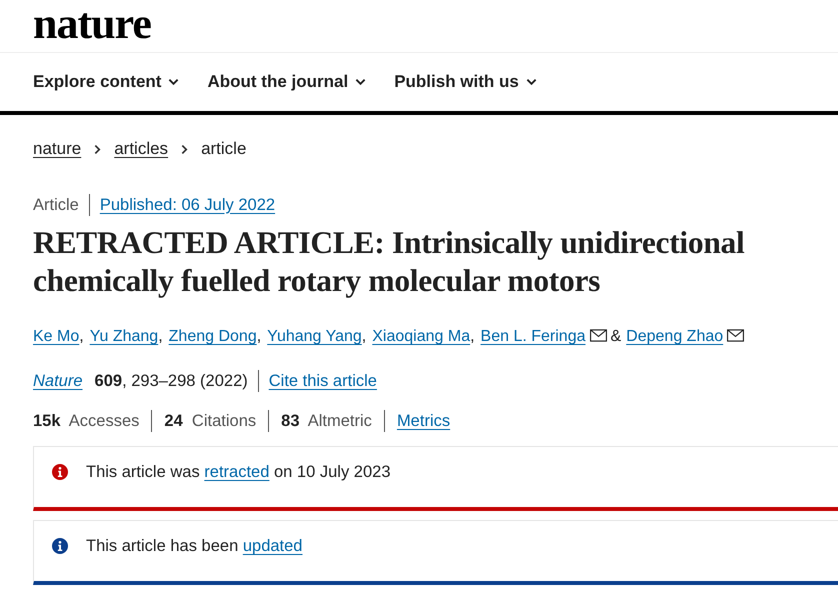 The image size is (838, 611). What do you see at coordinates (272, 546) in the screenshot?
I see `notice-link: updated` at bounding box center [272, 546].